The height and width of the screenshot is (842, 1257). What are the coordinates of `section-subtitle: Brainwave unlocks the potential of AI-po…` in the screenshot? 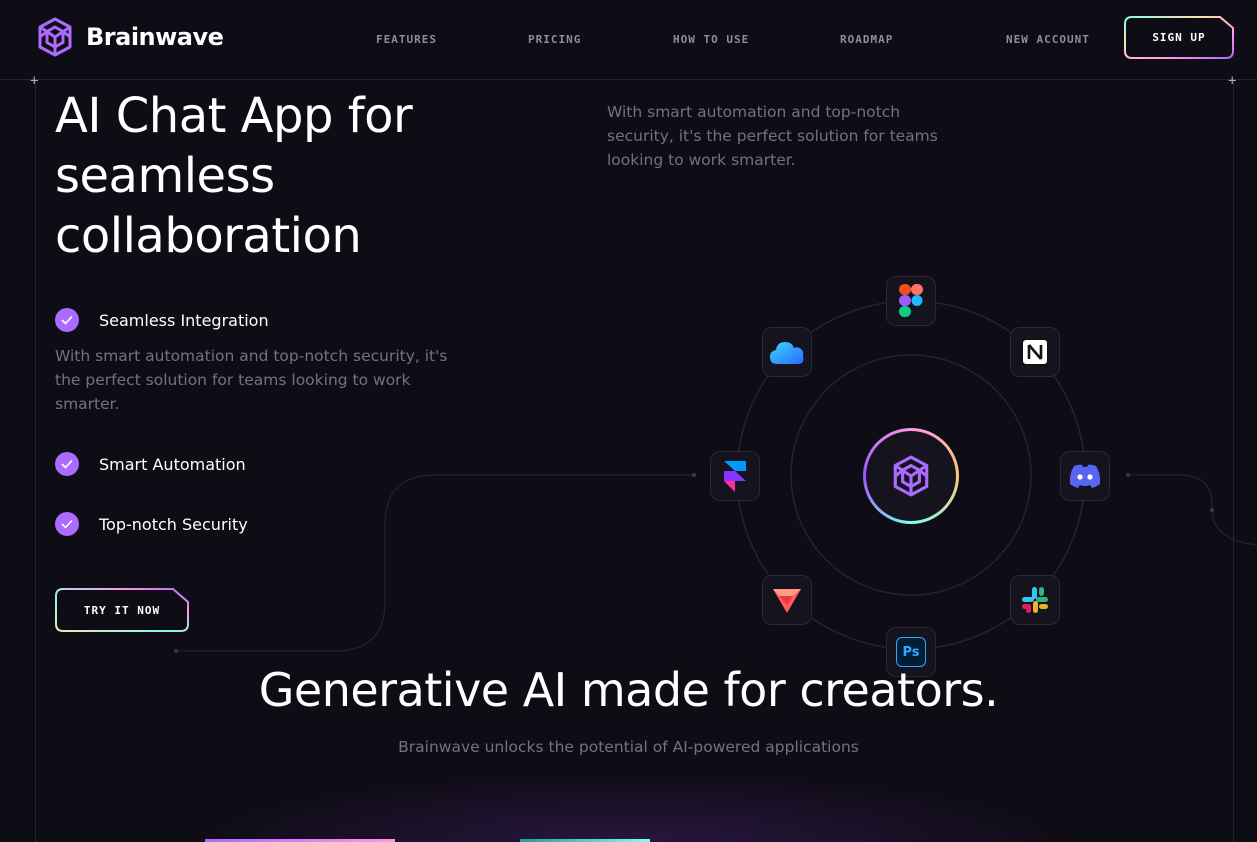 It's located at (628, 747).